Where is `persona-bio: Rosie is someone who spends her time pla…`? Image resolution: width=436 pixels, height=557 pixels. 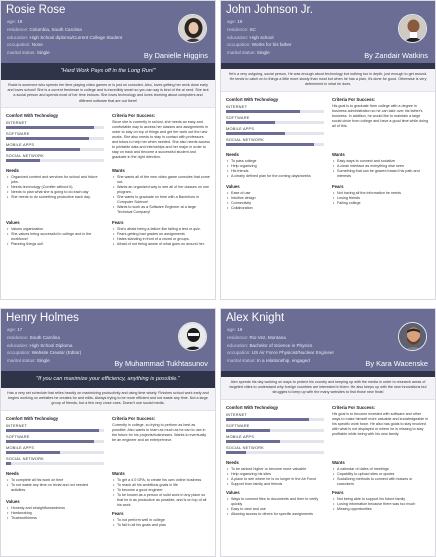
persona-bio: Rosie is someone who spends her time pla… is located at coordinates (108, 94).